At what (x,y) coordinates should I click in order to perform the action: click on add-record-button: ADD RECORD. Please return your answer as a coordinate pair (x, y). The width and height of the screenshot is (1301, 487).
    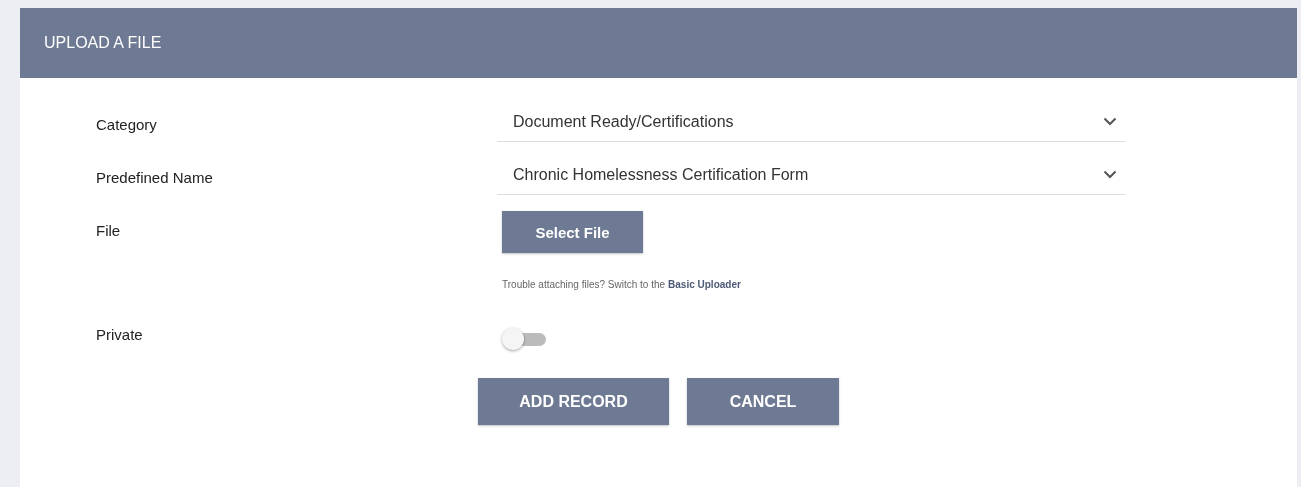
    Looking at the image, I should click on (573, 401).